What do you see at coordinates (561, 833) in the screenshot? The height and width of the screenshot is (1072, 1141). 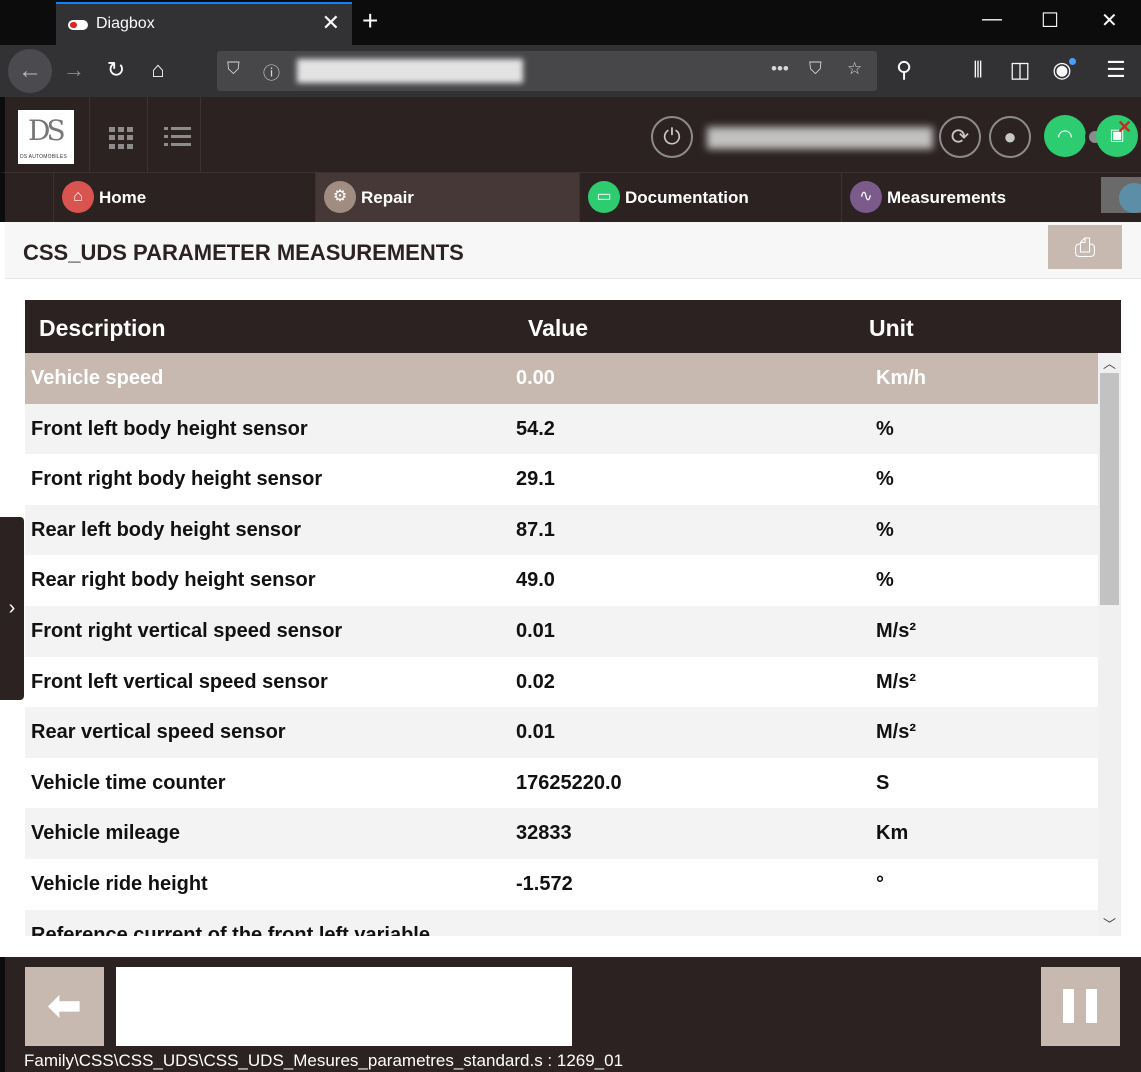 I see `table-row: Vehicle mileage 32833 Km` at bounding box center [561, 833].